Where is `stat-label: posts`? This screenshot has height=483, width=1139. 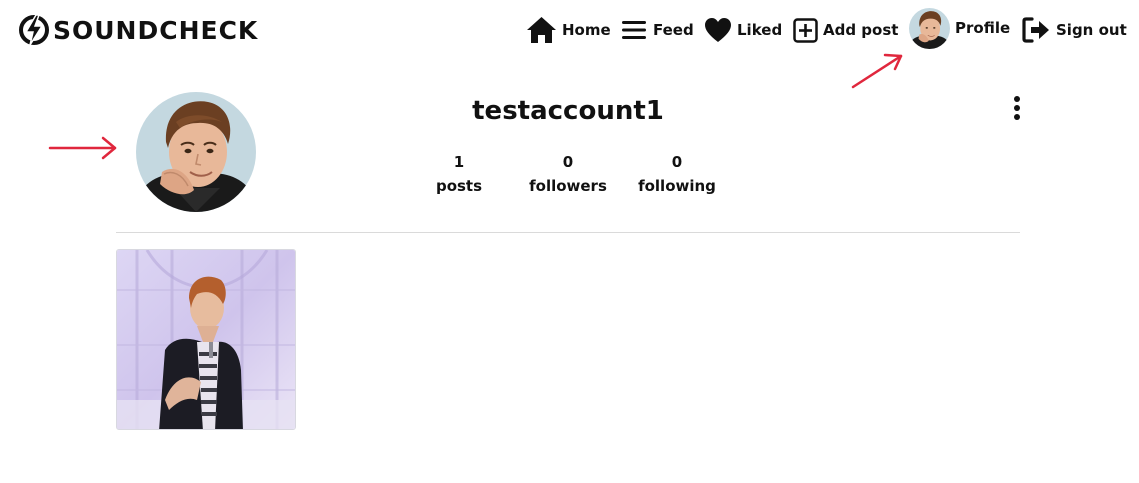
stat-label: posts is located at coordinates (459, 186).